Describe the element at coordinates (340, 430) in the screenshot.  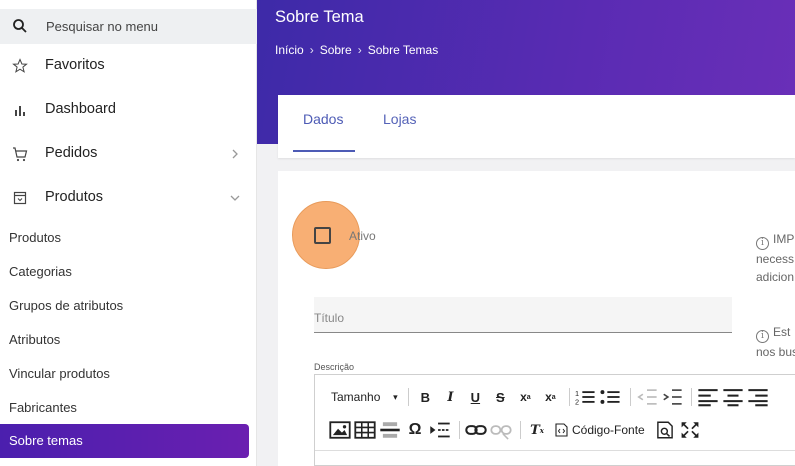
I see `image-icon` at that location.